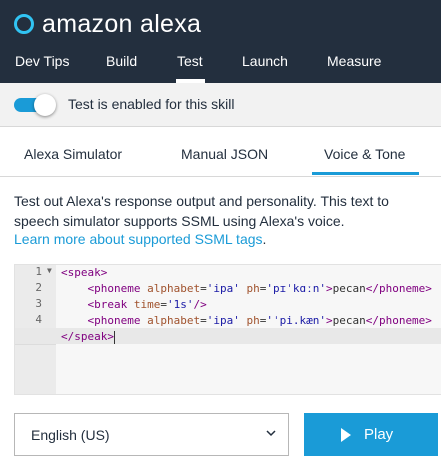  Describe the element at coordinates (265, 61) in the screenshot. I see `nav-launch: Launch` at that location.